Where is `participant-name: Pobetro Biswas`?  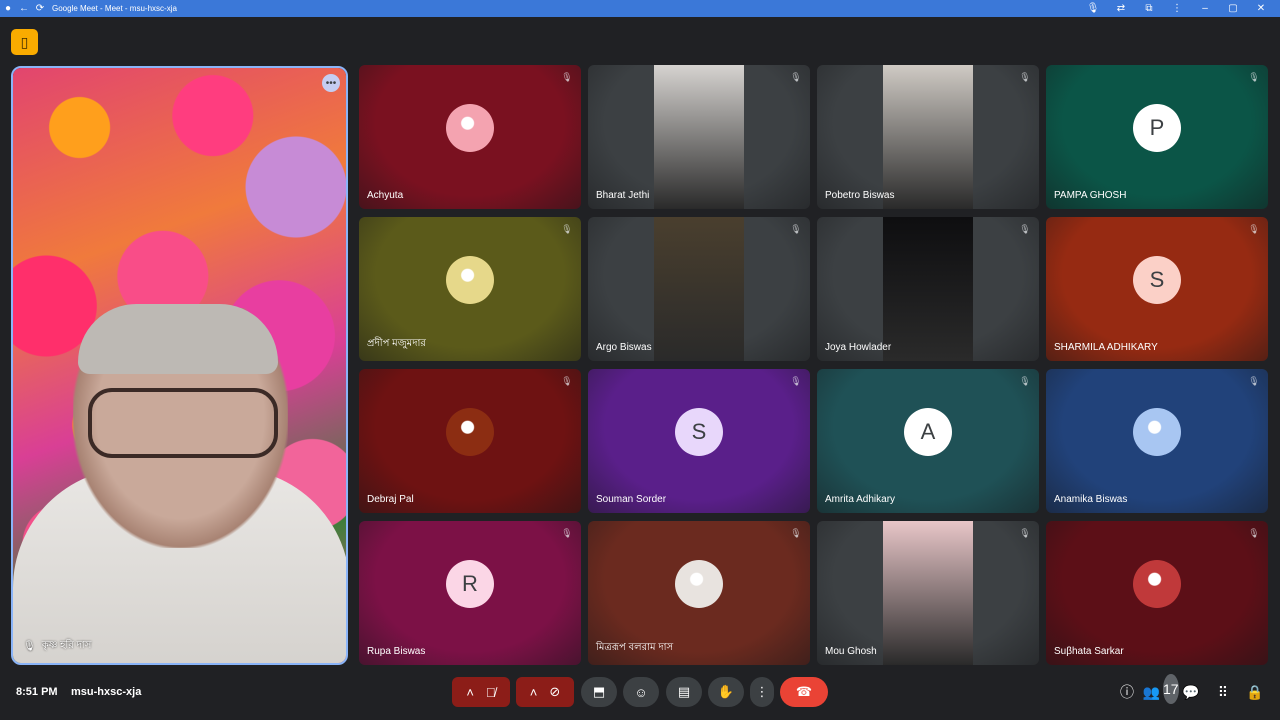
participant-name: Pobetro Biswas is located at coordinates (860, 195).